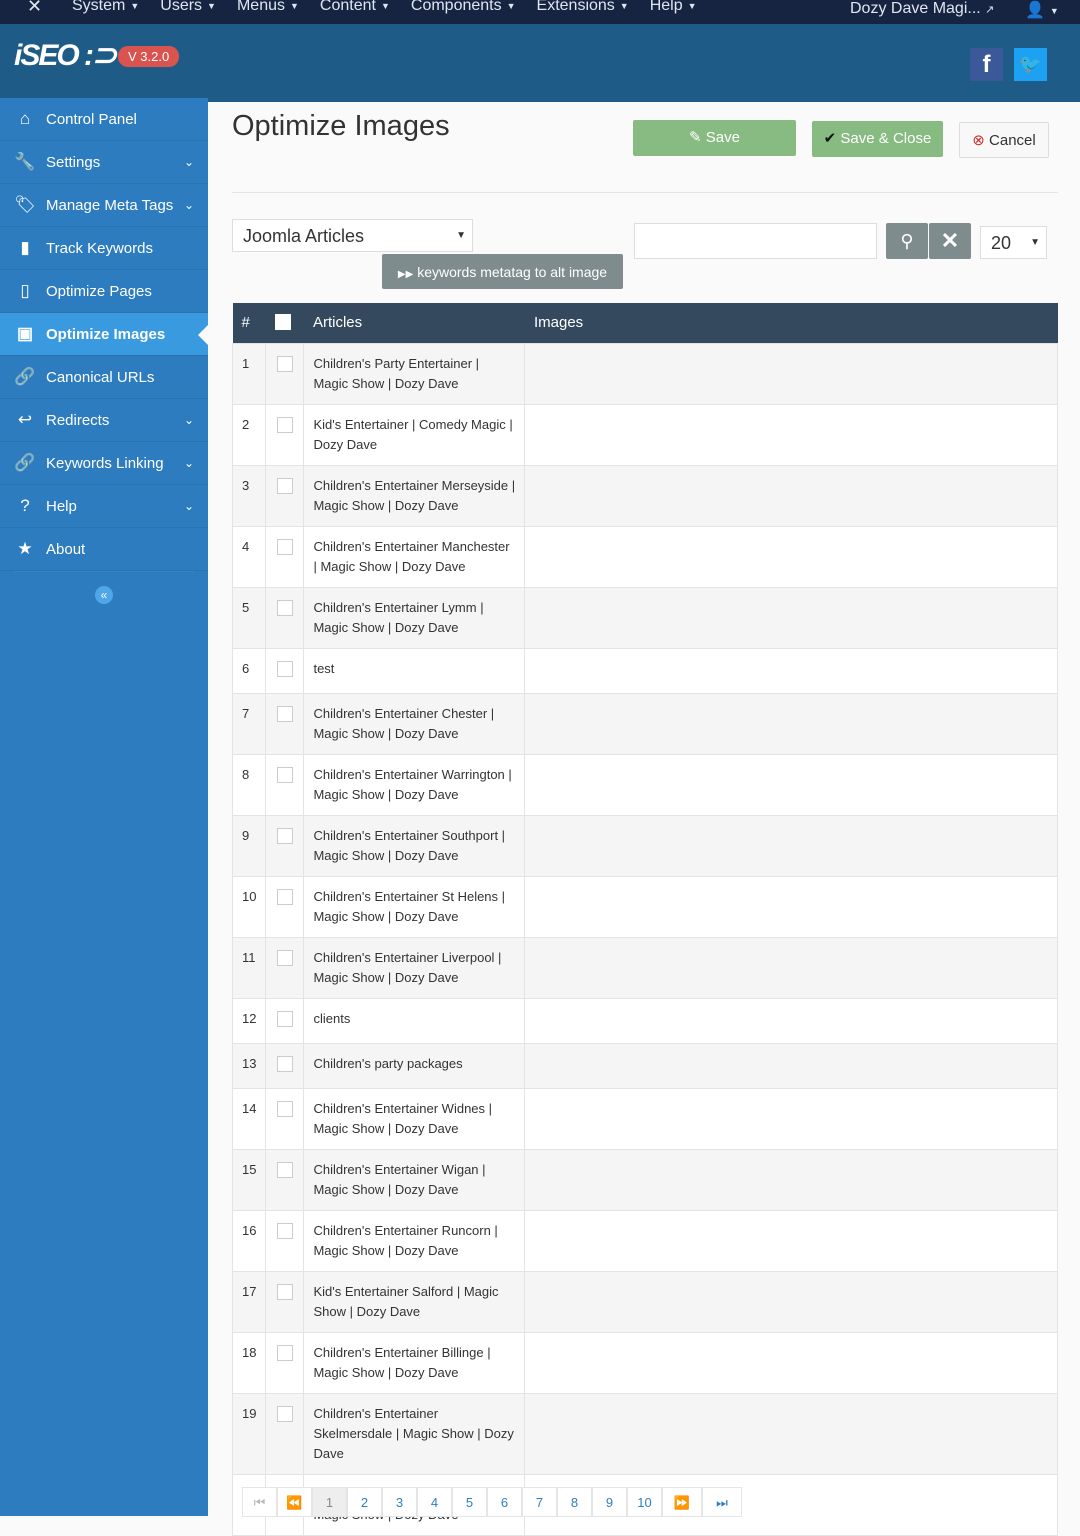 The image size is (1080, 1536). I want to click on search-button: ⚲, so click(907, 241).